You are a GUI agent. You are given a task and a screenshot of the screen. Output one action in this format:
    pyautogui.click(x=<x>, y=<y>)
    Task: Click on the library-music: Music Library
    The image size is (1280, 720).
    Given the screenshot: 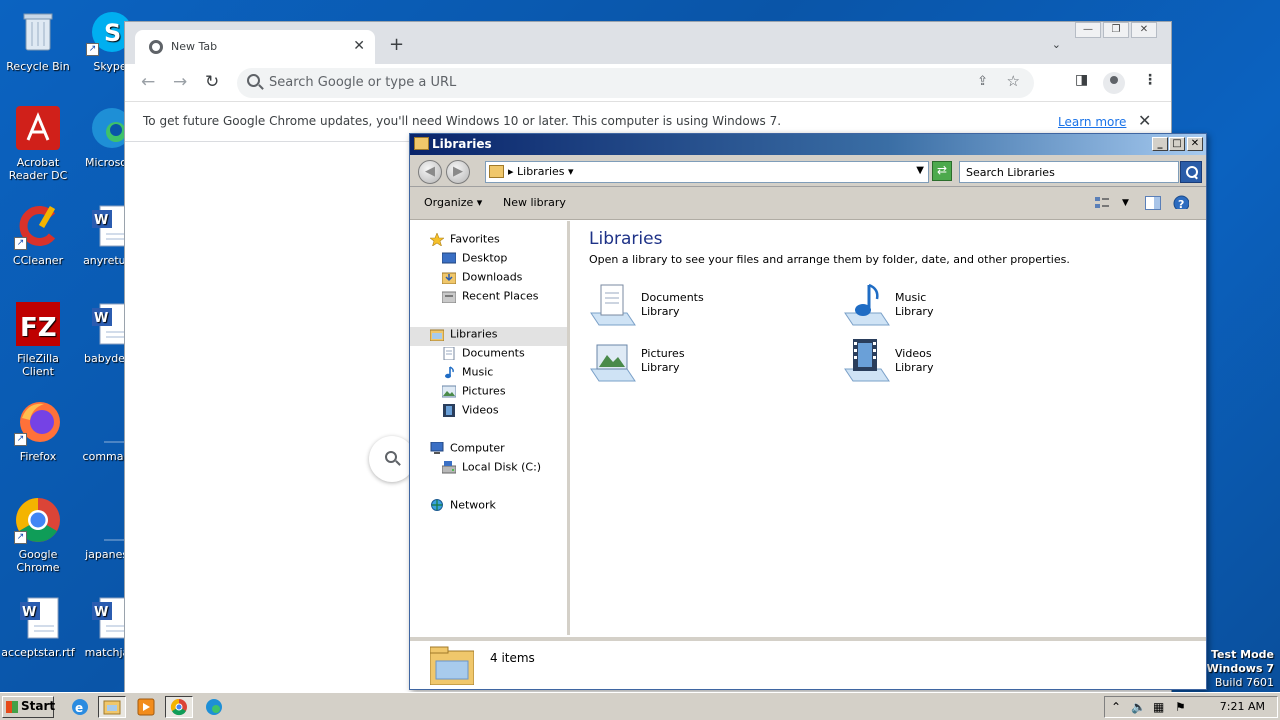 What is the action you would take?
    pyautogui.click(x=943, y=307)
    